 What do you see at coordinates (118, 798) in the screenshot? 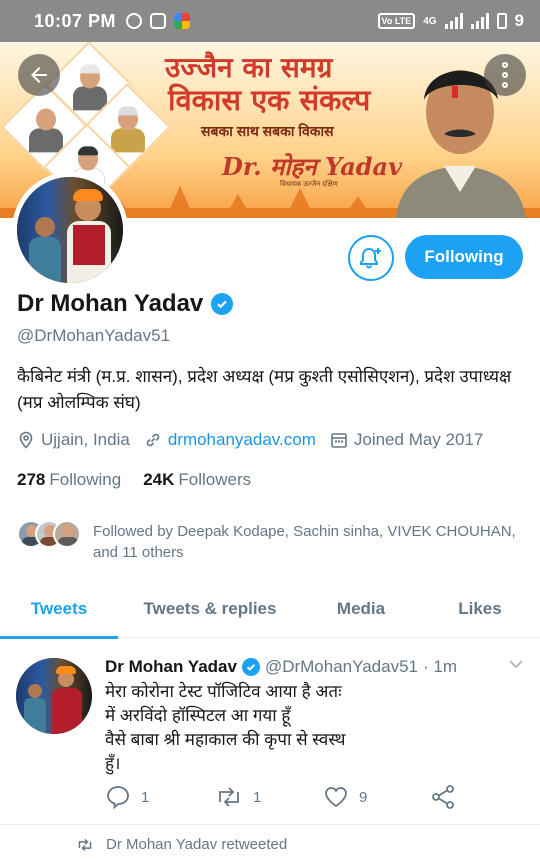
I see `reply-icon` at bounding box center [118, 798].